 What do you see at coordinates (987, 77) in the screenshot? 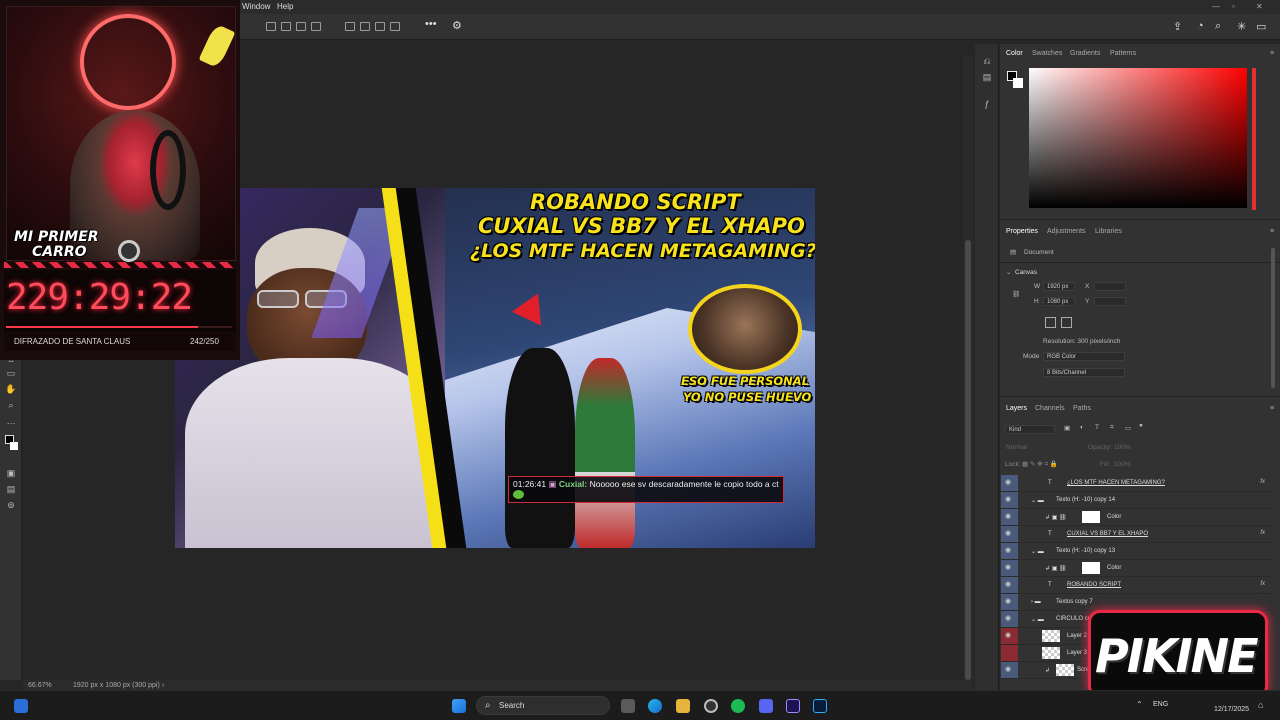
I see `comments-icon: ▤` at bounding box center [987, 77].